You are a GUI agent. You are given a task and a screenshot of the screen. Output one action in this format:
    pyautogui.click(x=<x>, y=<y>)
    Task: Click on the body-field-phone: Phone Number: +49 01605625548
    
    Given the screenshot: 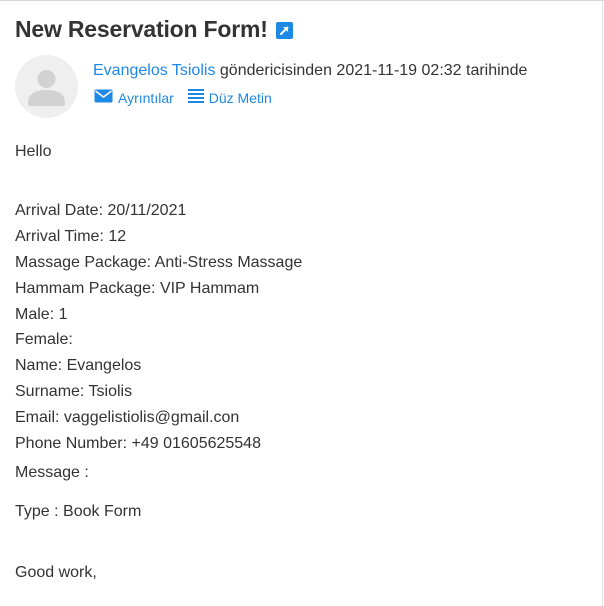 What is the action you would take?
    pyautogui.click(x=138, y=443)
    